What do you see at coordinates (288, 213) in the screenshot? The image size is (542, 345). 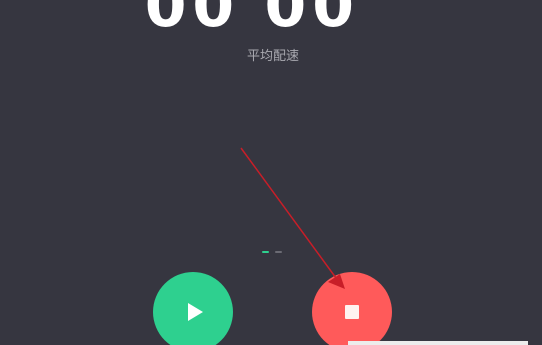 I see `arrow-line` at bounding box center [288, 213].